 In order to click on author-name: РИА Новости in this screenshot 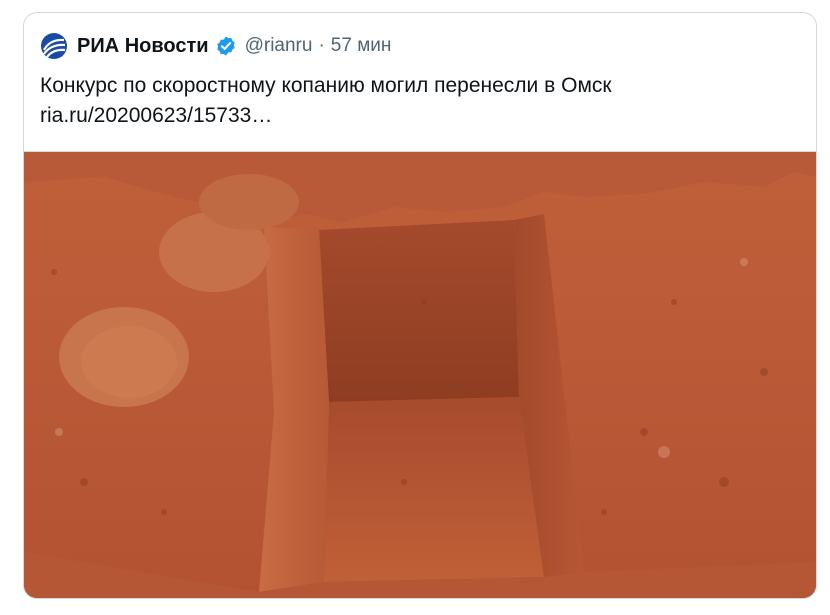, I will do `click(143, 46)`.